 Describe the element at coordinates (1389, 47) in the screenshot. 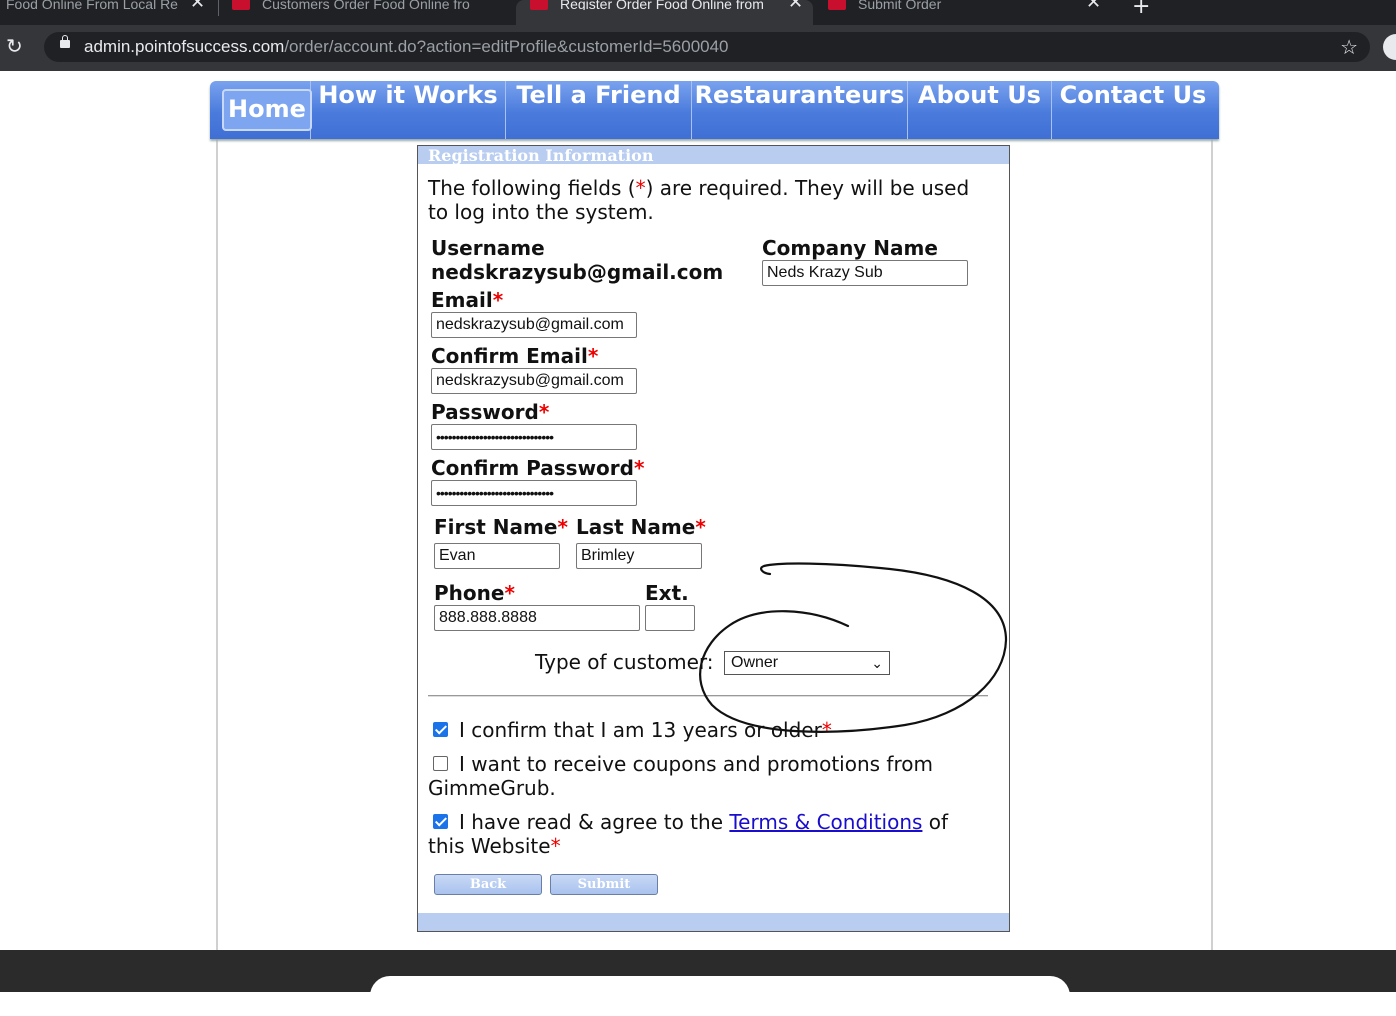

I see `profile-avatar` at that location.